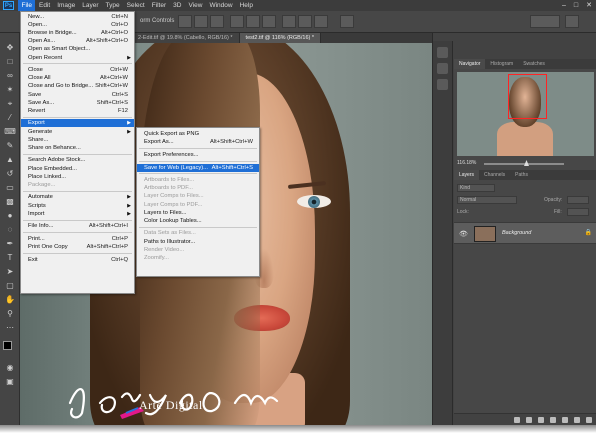 The height and width of the screenshot is (433, 596). I want to click on crop-tool-icon: ⌖, so click(10, 104).